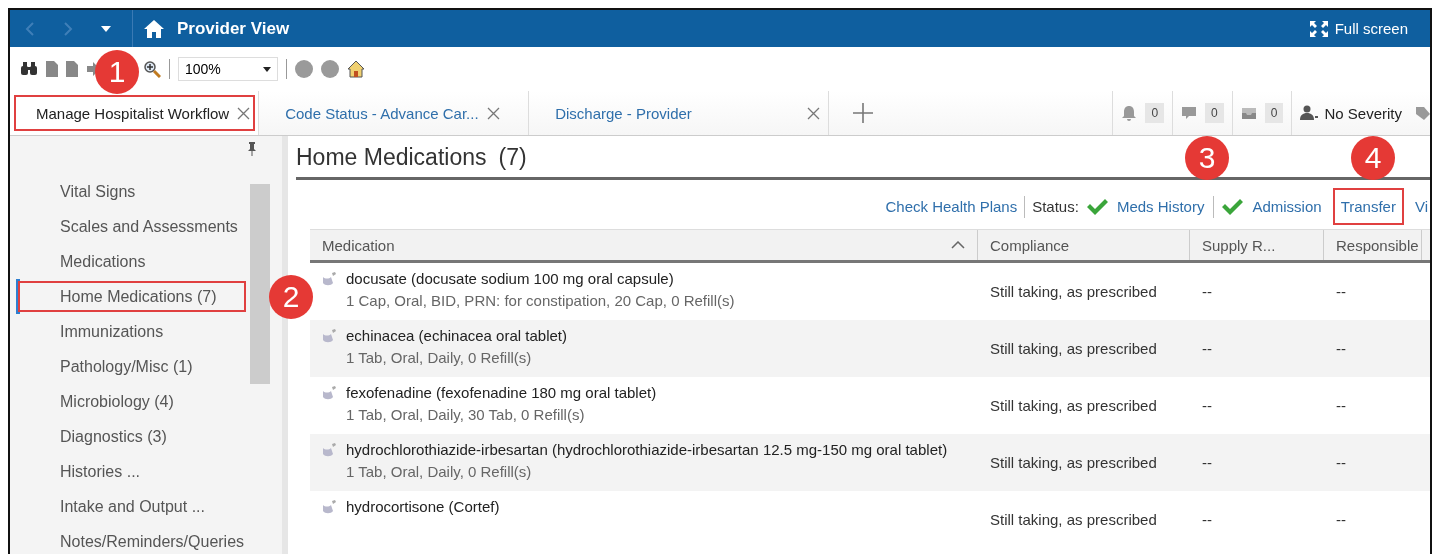 This screenshot has height=554, width=1440. What do you see at coordinates (1129, 113) in the screenshot?
I see `bell-icon` at bounding box center [1129, 113].